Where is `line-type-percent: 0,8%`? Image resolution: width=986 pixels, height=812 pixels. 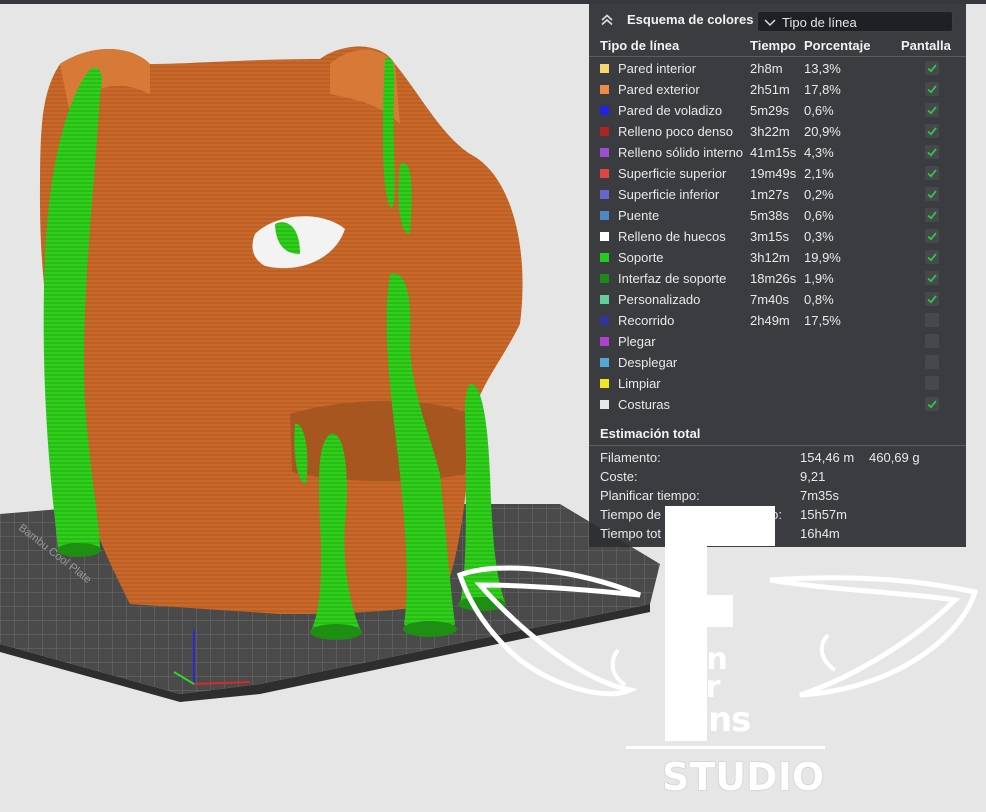 line-type-percent: 0,8% is located at coordinates (819, 299).